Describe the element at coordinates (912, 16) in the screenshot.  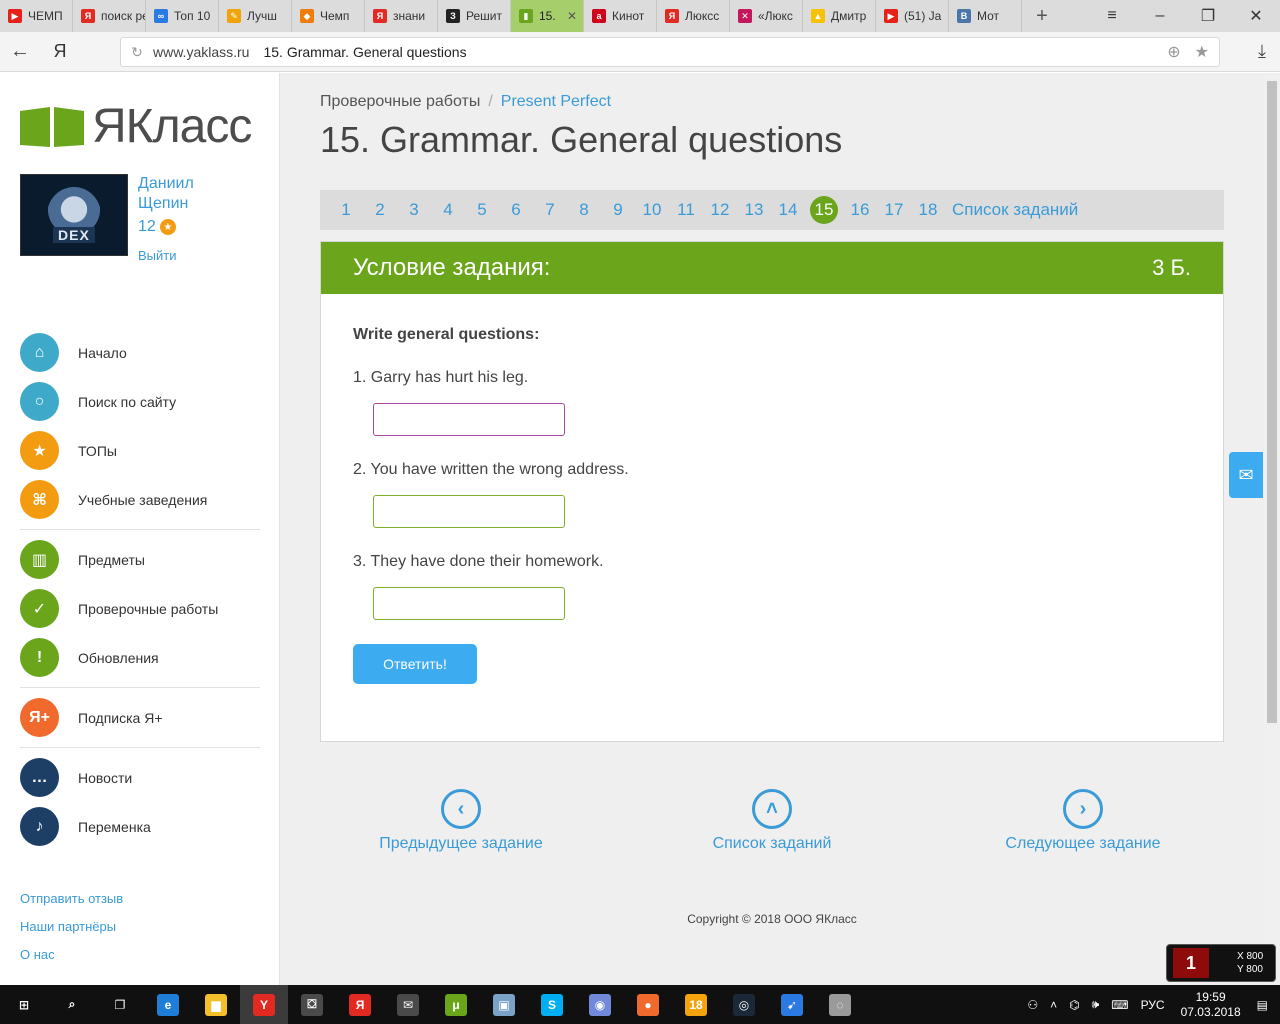
I see `browser-tab: ▶ (51) Ja` at that location.